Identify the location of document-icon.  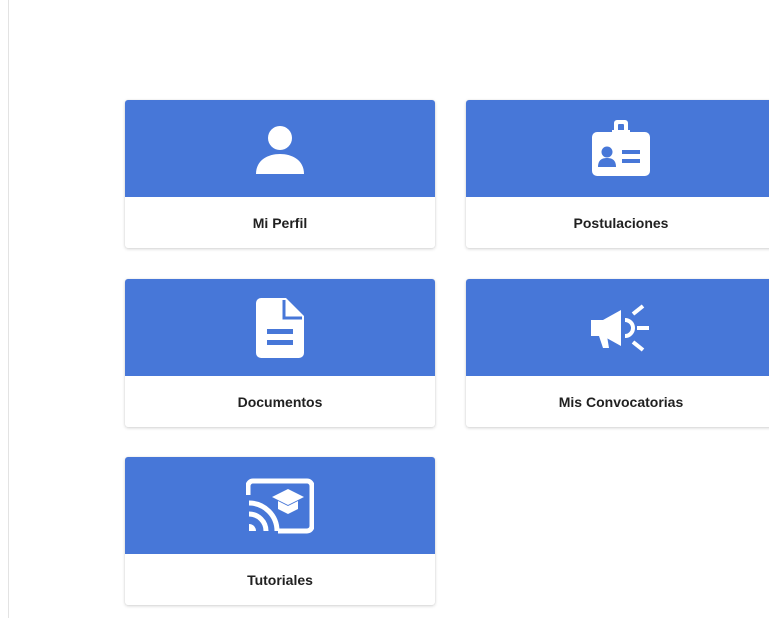
(280, 328).